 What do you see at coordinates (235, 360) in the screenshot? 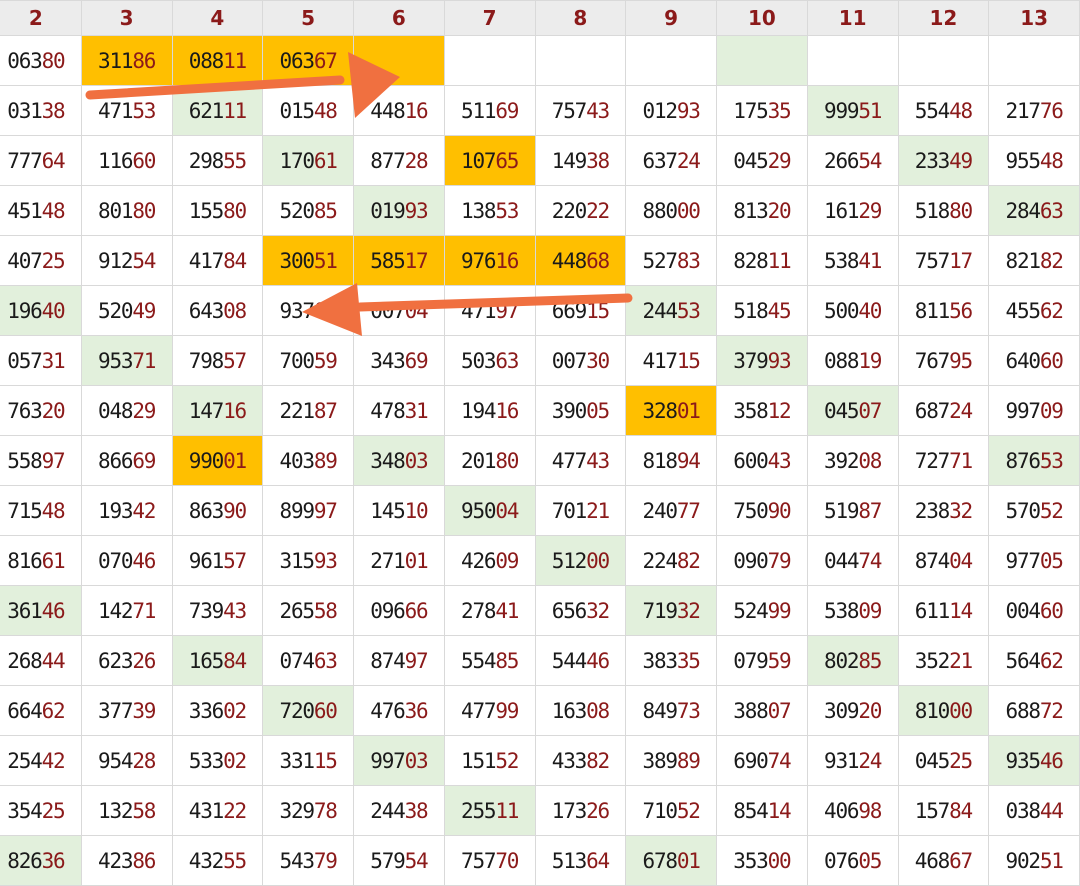
I see `cell-suffix: 57` at bounding box center [235, 360].